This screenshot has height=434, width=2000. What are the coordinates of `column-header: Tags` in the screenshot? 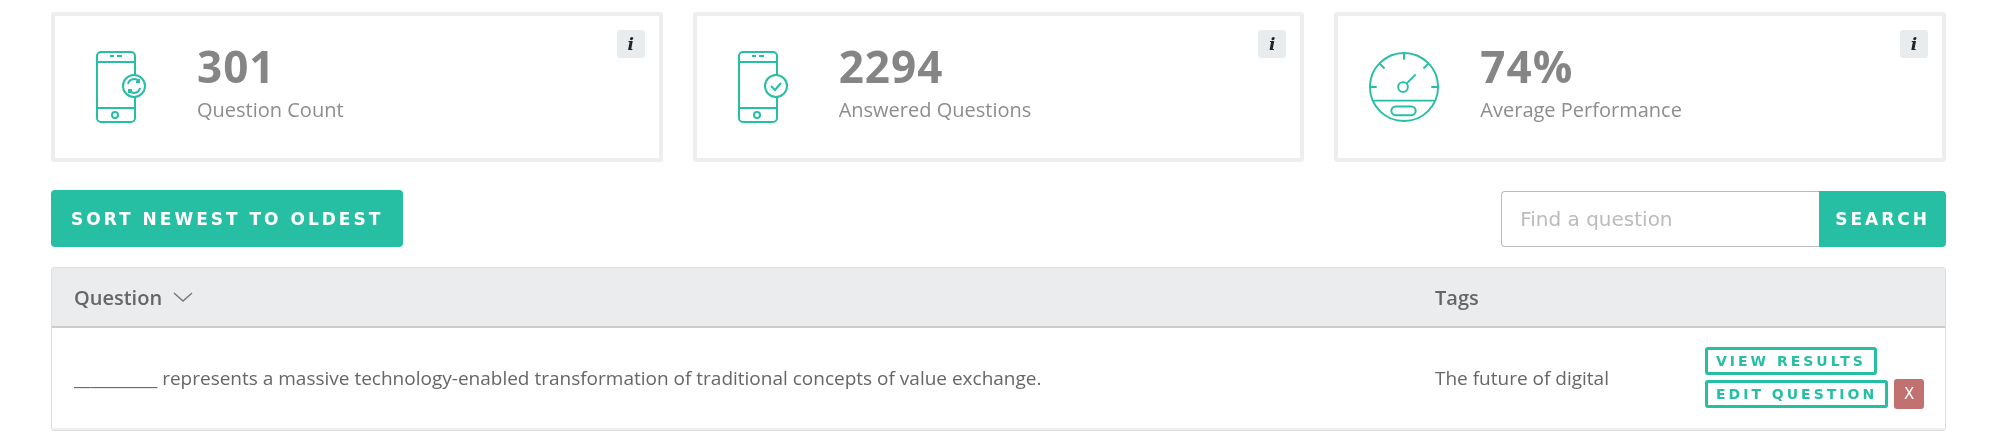 It's located at (1457, 297).